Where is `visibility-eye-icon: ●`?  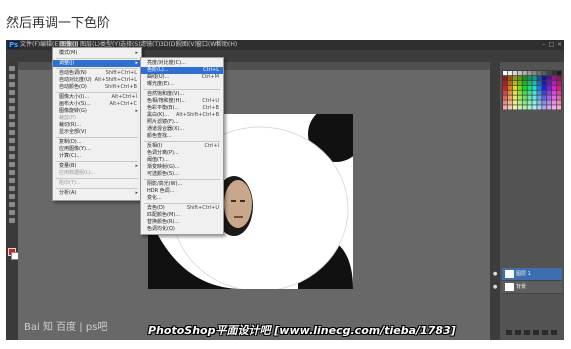 visibility-eye-icon: ● is located at coordinates (495, 274).